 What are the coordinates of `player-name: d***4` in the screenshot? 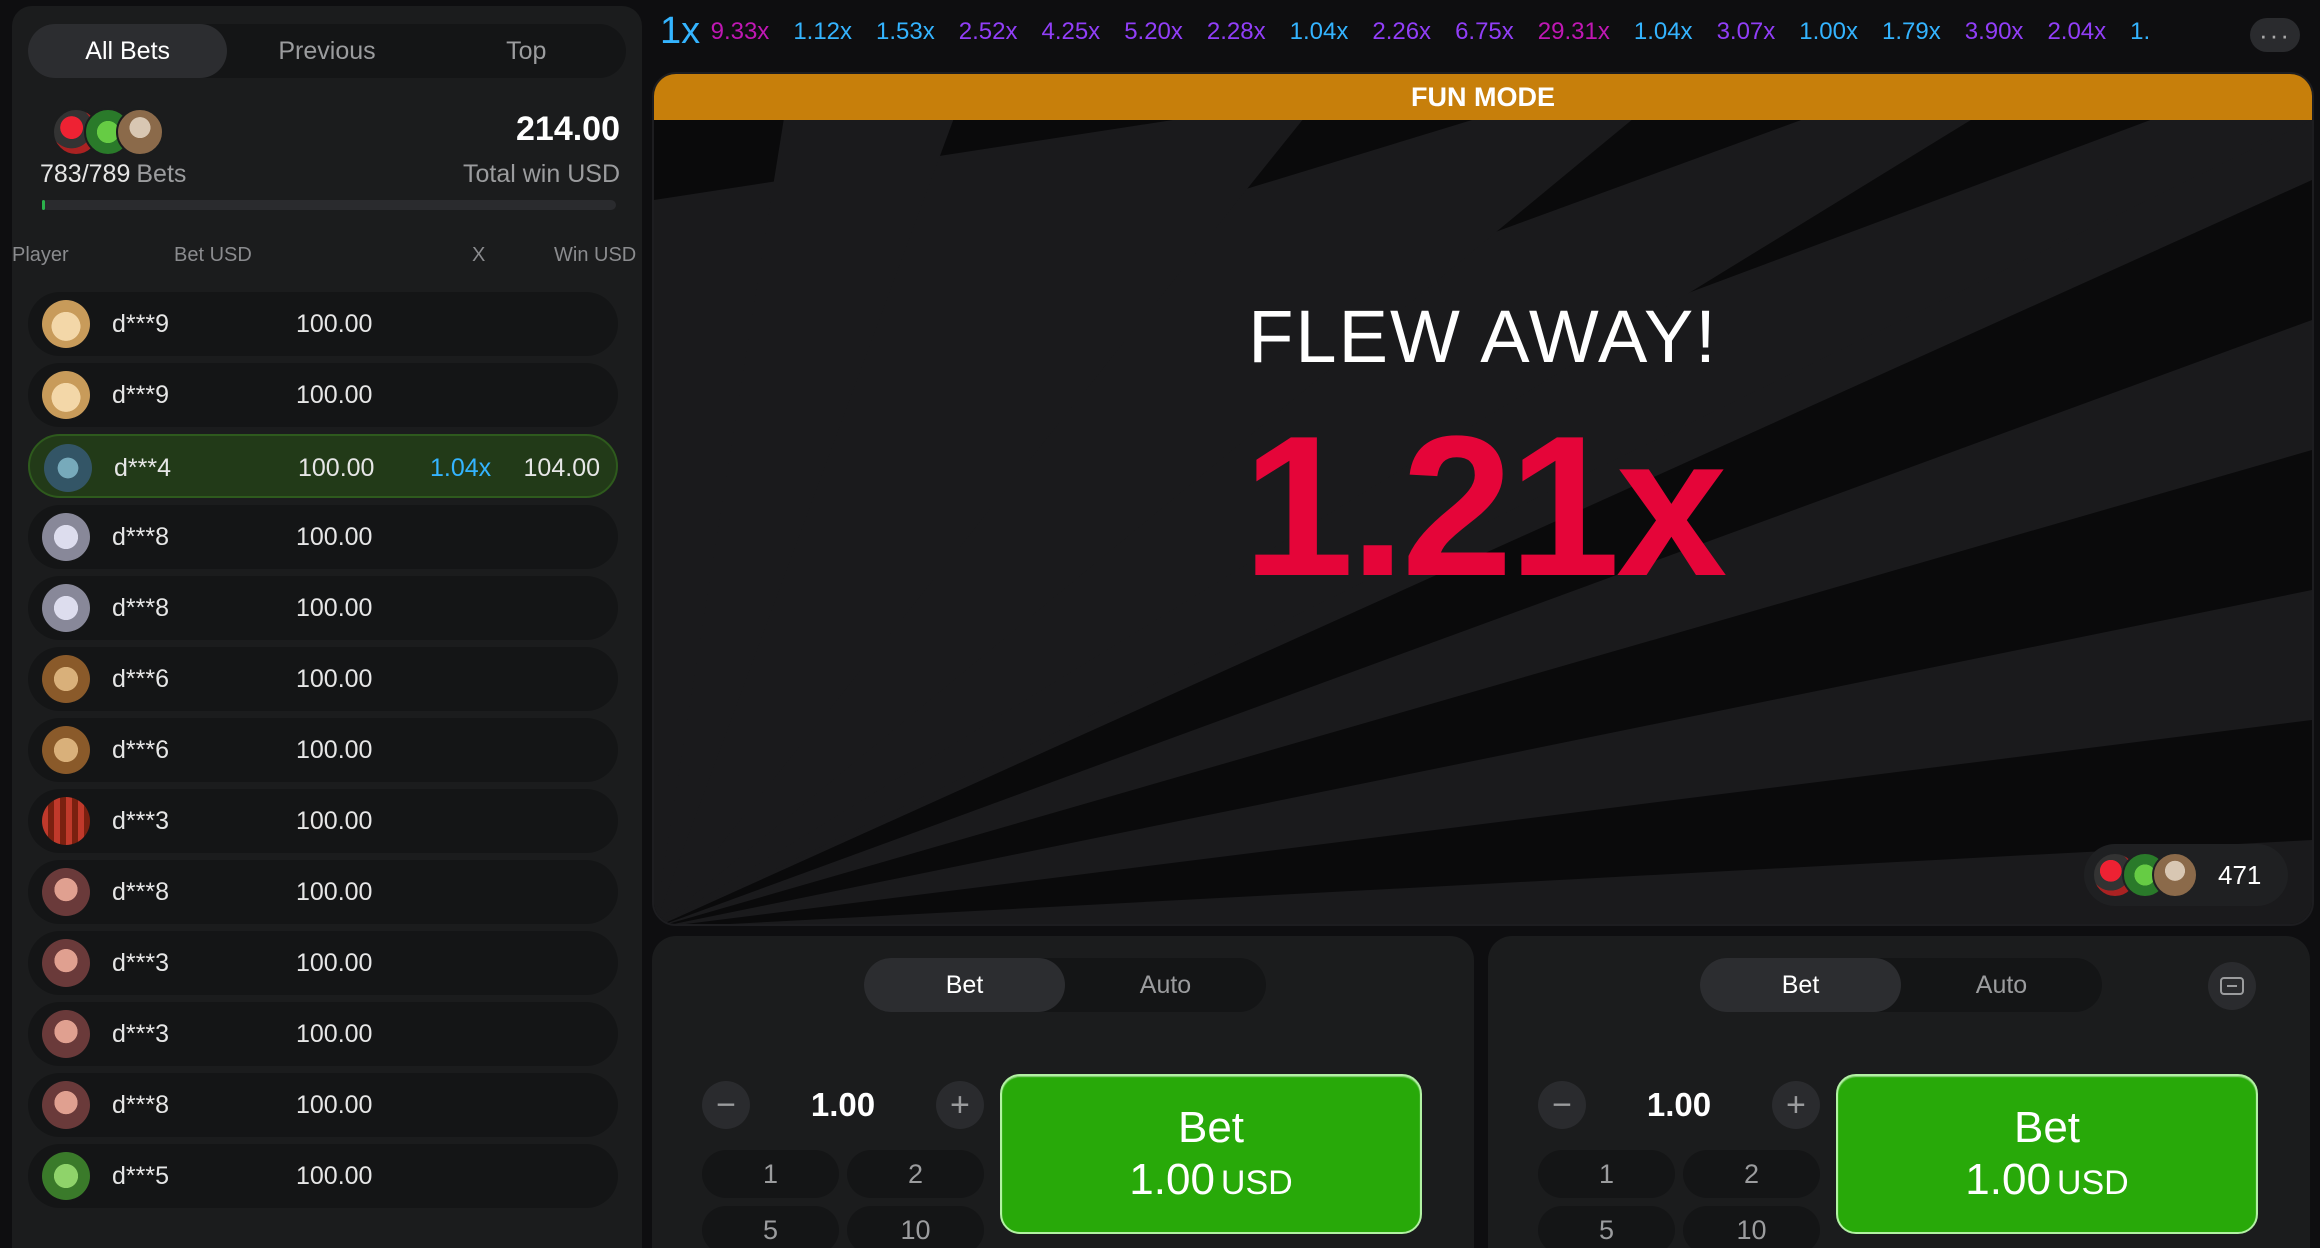 It's located at (142, 468).